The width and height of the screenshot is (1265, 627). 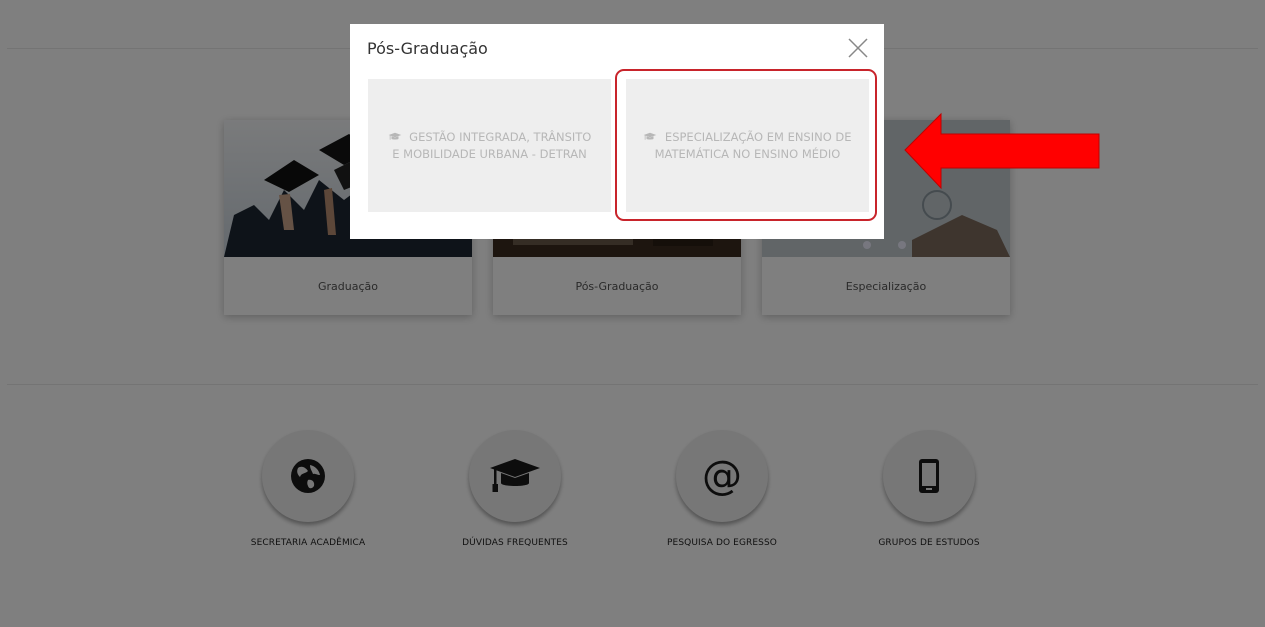 I want to click on graduation-cap-icon, so click(x=397, y=137).